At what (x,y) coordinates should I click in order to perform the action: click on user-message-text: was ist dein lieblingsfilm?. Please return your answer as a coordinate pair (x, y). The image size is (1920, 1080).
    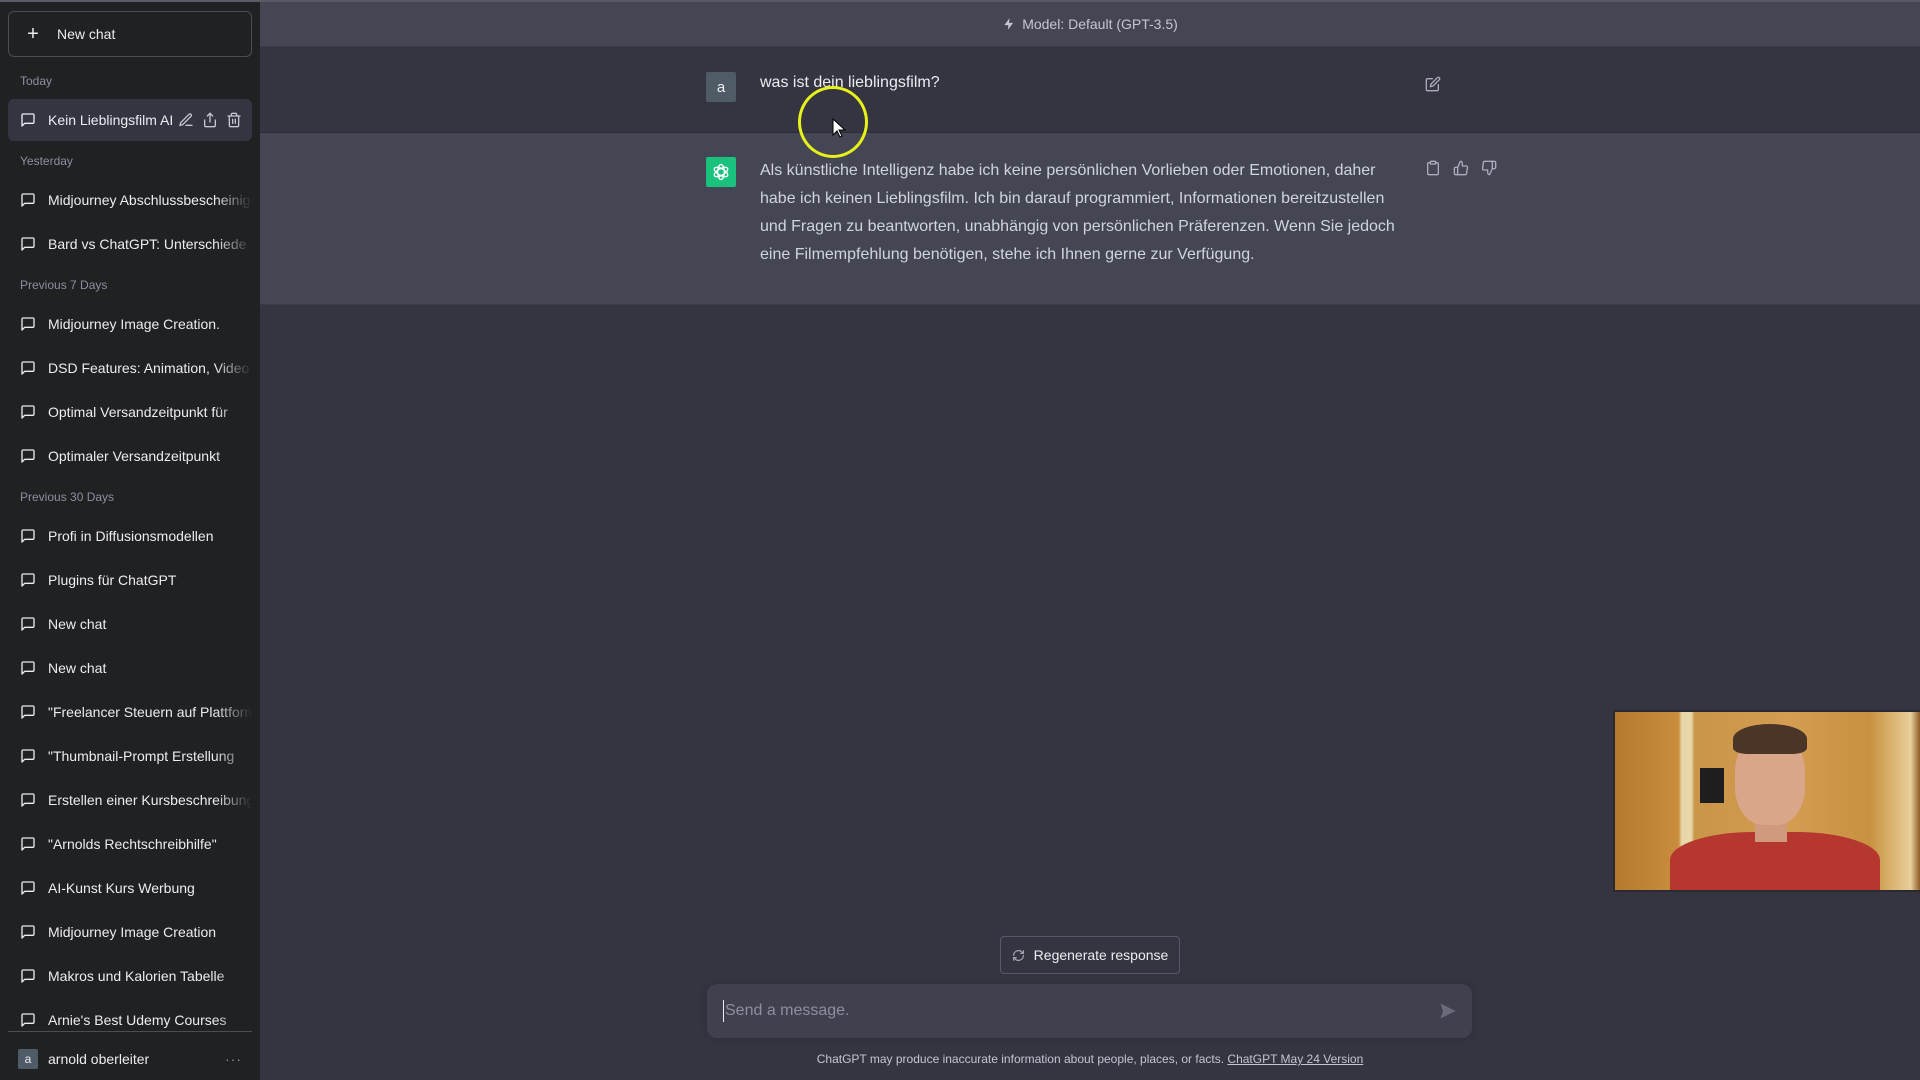
    Looking at the image, I should click on (850, 82).